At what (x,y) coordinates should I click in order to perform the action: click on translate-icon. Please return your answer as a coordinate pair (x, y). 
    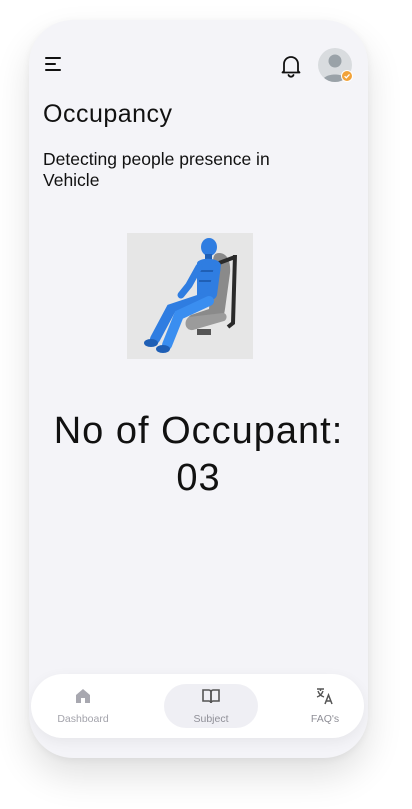
    Looking at the image, I should click on (325, 696).